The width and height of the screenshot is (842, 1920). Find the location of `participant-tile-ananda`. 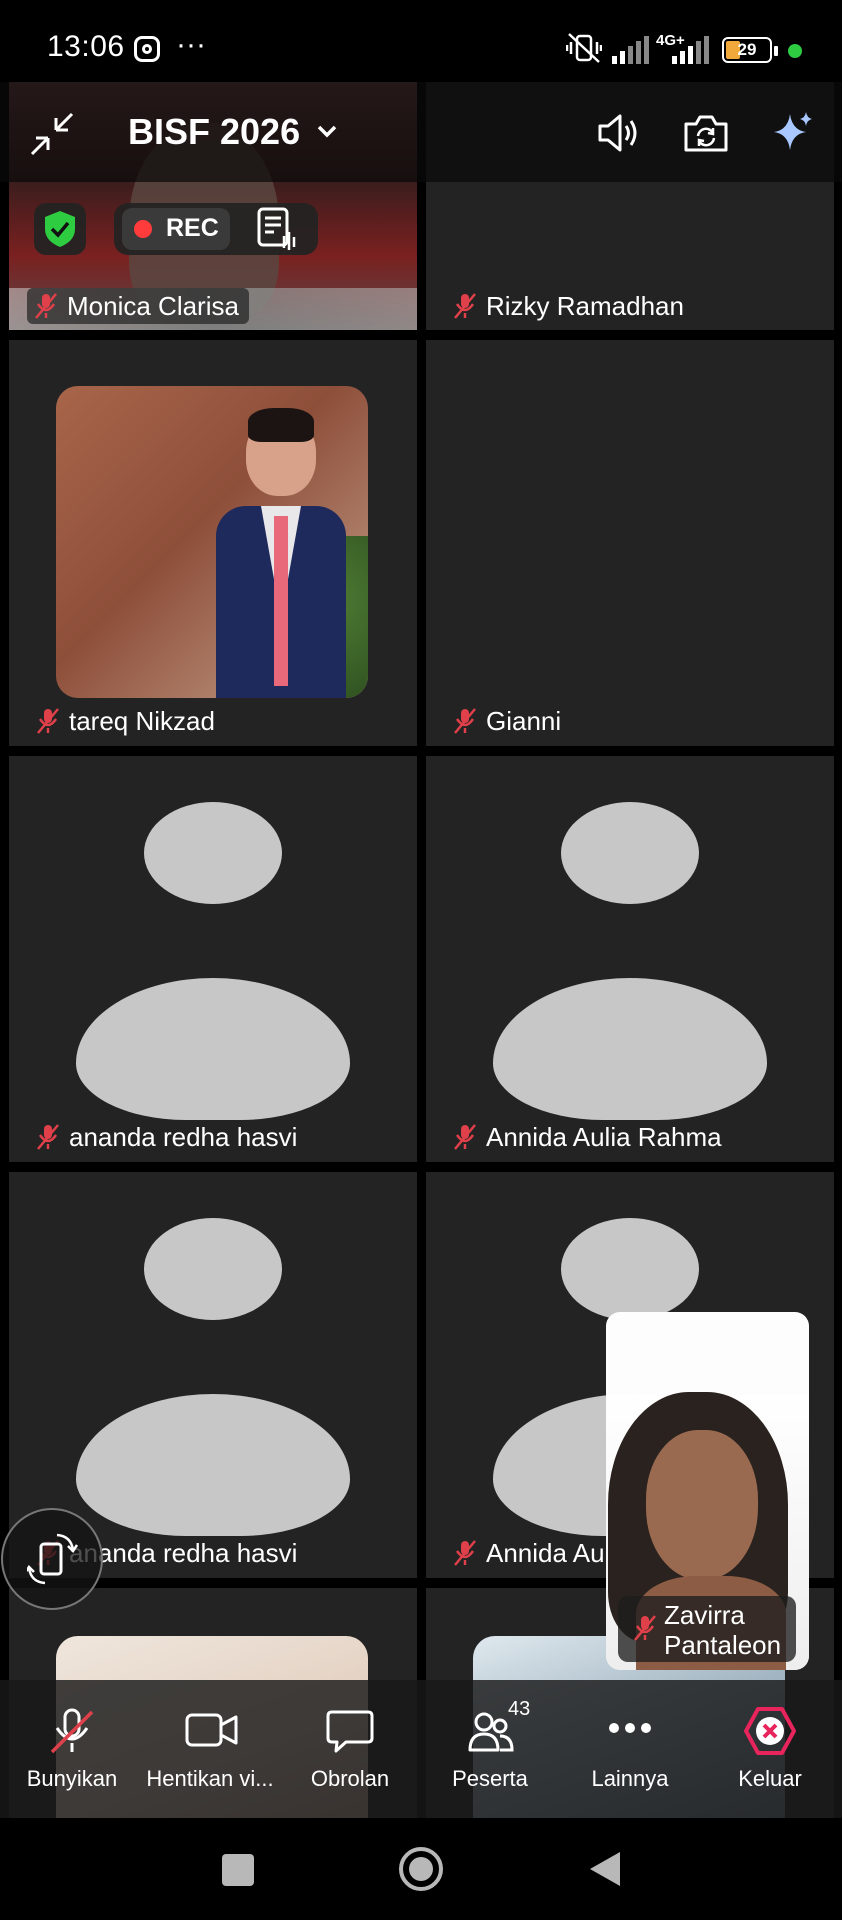

participant-tile-ananda is located at coordinates (213, 959).